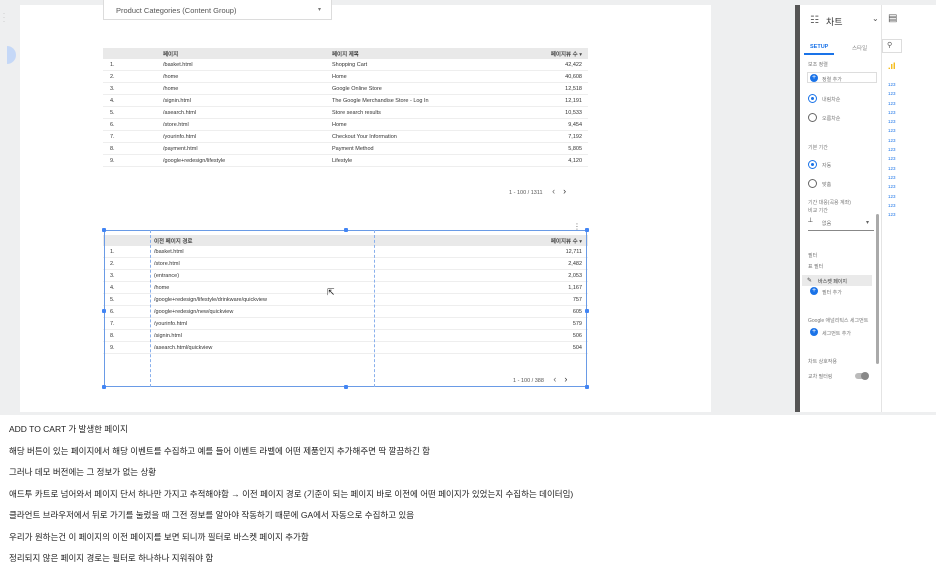 This screenshot has width=936, height=570. What do you see at coordinates (345, 149) in the screenshot?
I see `table-row: 8. /payment.html Payment Method 5,805` at bounding box center [345, 149].